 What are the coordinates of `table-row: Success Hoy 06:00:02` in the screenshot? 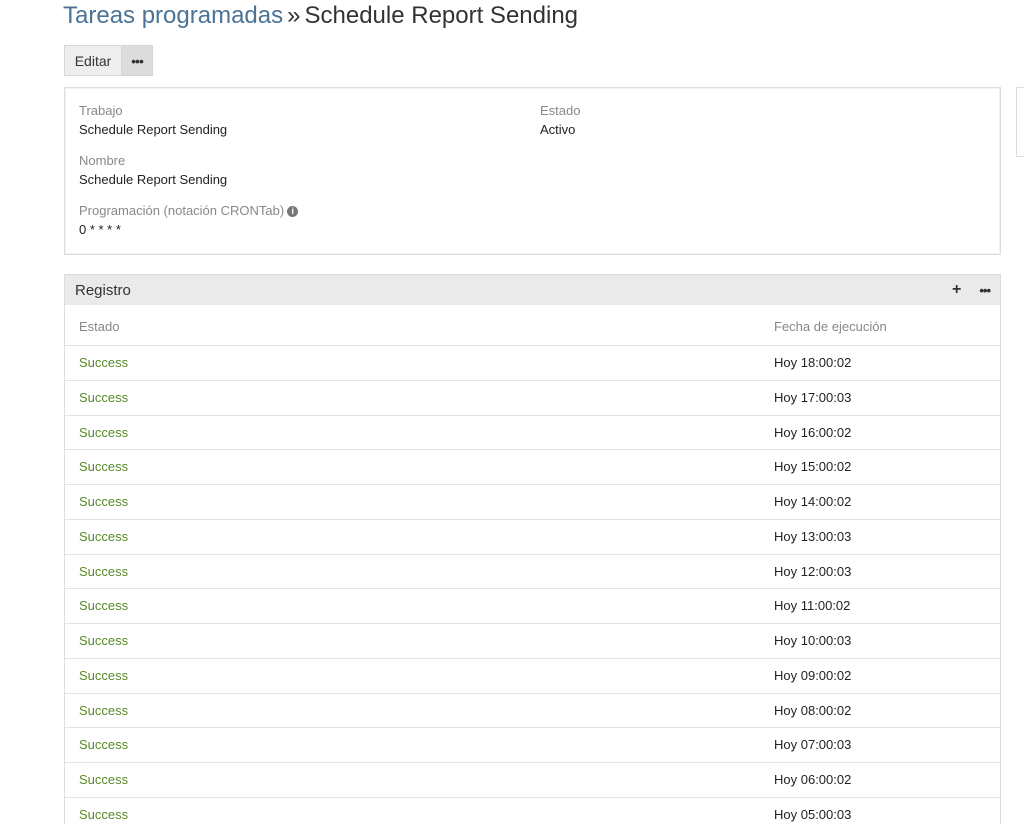 It's located at (532, 780).